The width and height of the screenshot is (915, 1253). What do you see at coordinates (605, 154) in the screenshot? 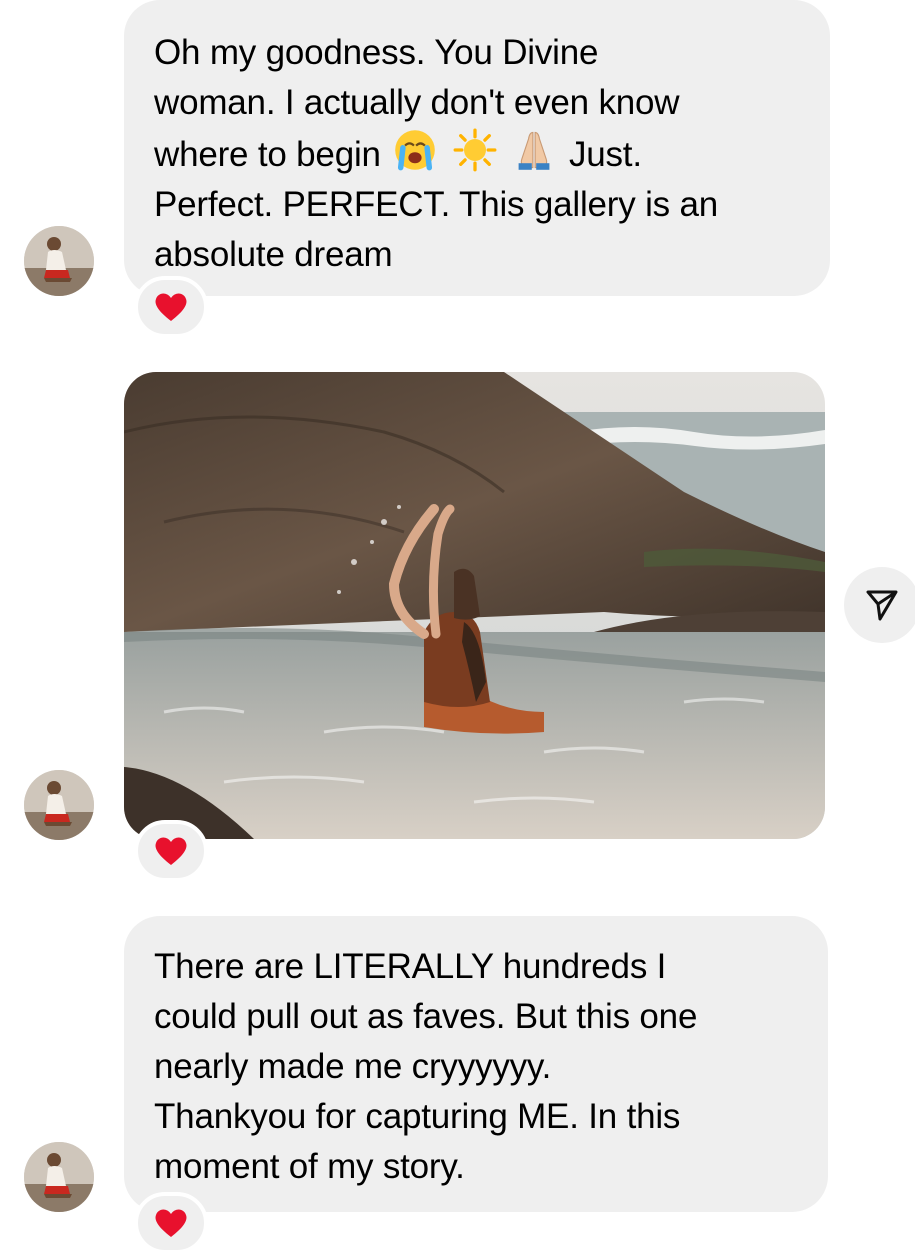
I see `message-line: Just.` at bounding box center [605, 154].